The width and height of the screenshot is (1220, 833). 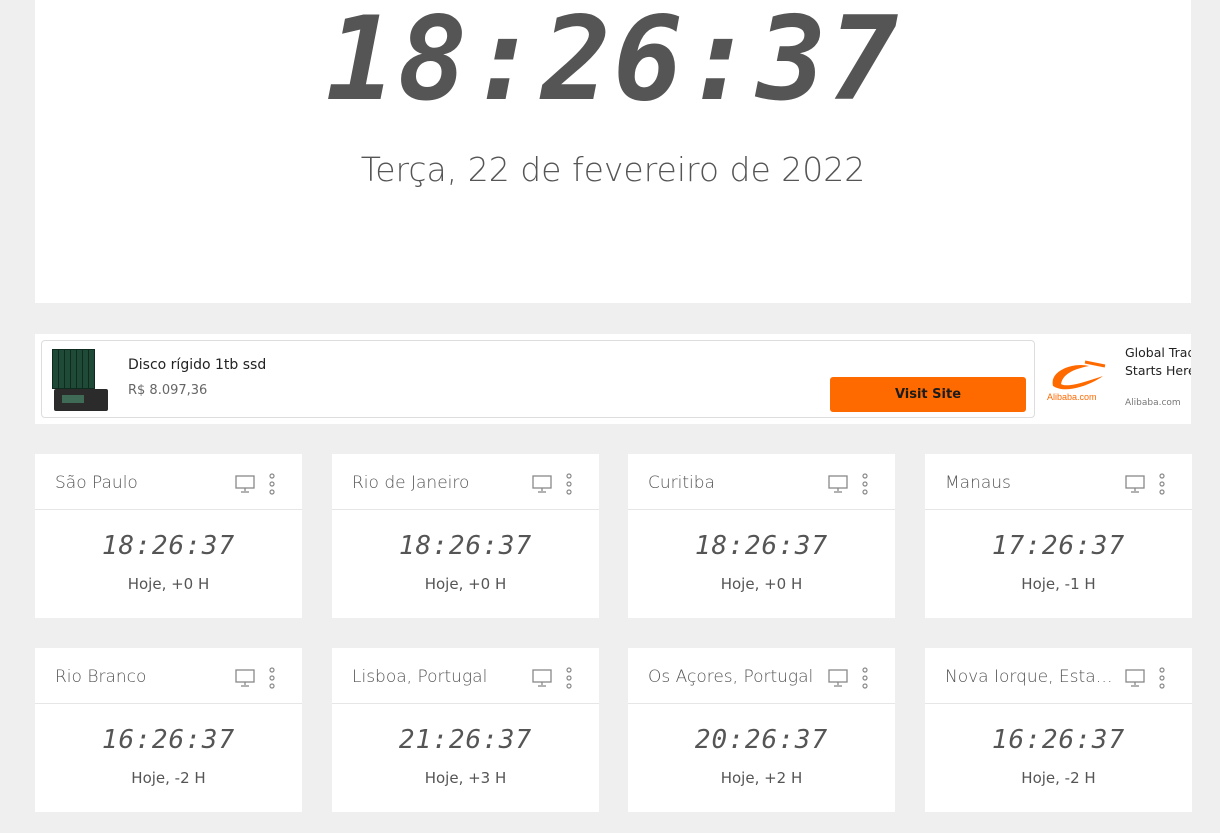 I want to click on city-offset: Hoje, +3 H, so click(x=465, y=778).